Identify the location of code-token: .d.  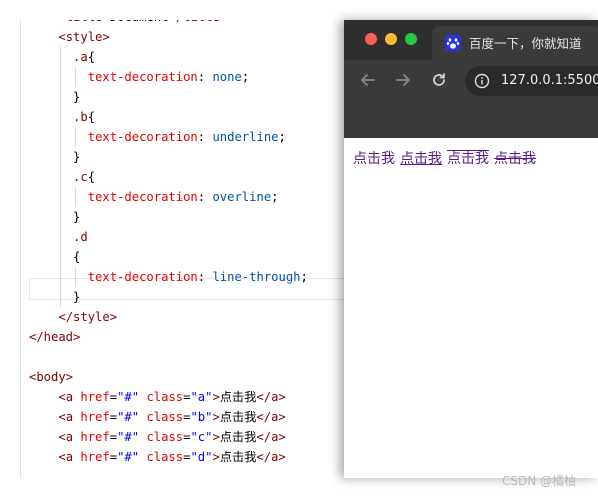
(80, 237).